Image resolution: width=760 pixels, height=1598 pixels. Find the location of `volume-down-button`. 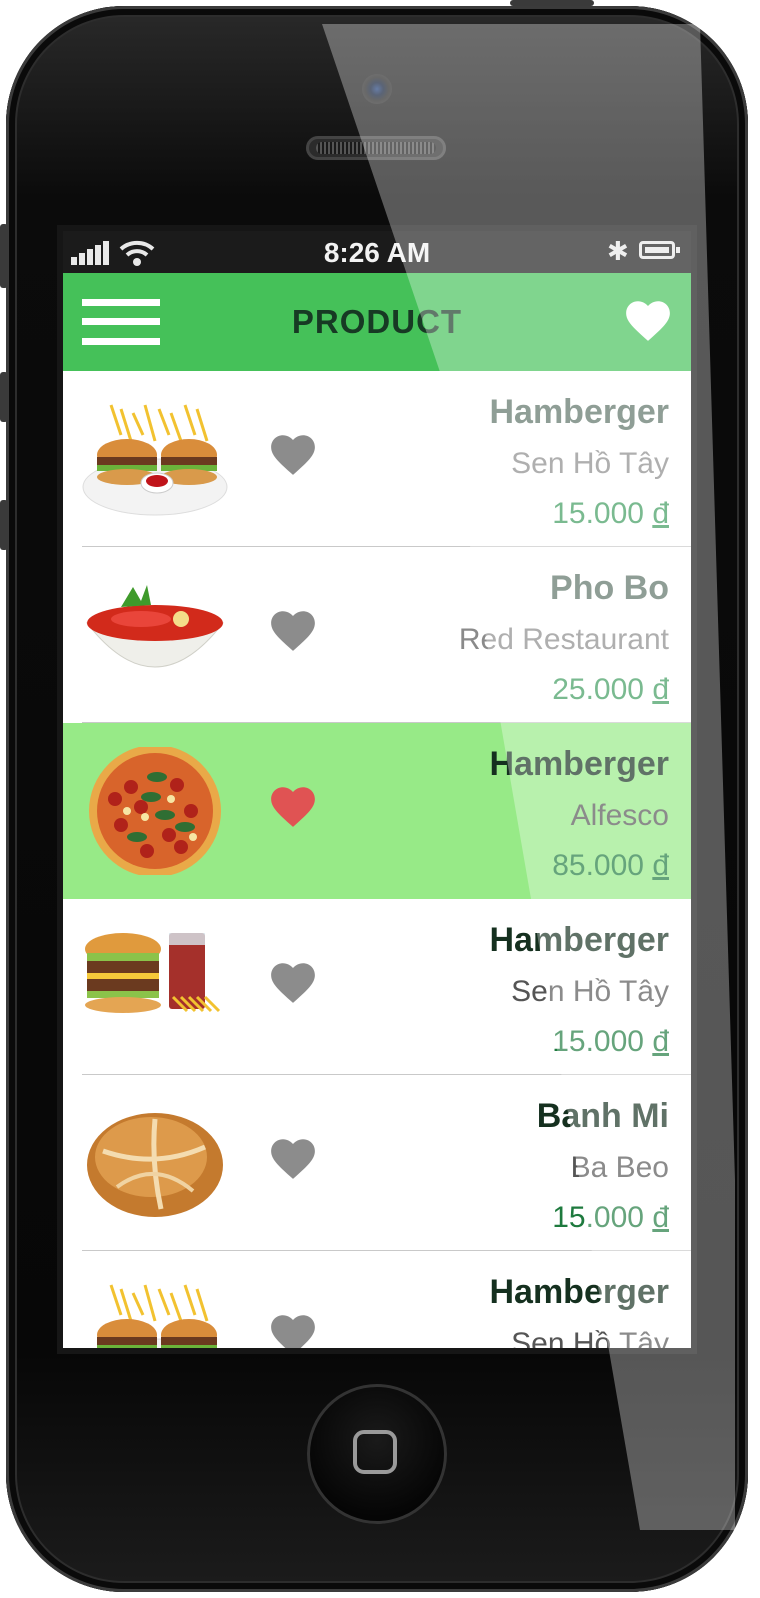

volume-down-button is located at coordinates (4, 525).